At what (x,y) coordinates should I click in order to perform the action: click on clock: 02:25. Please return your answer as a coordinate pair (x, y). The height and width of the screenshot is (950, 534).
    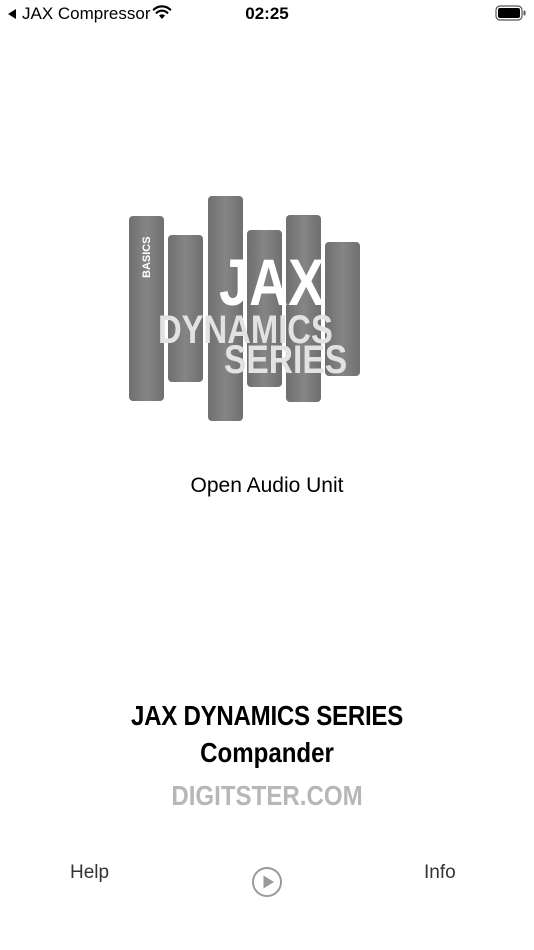
    Looking at the image, I should click on (267, 13).